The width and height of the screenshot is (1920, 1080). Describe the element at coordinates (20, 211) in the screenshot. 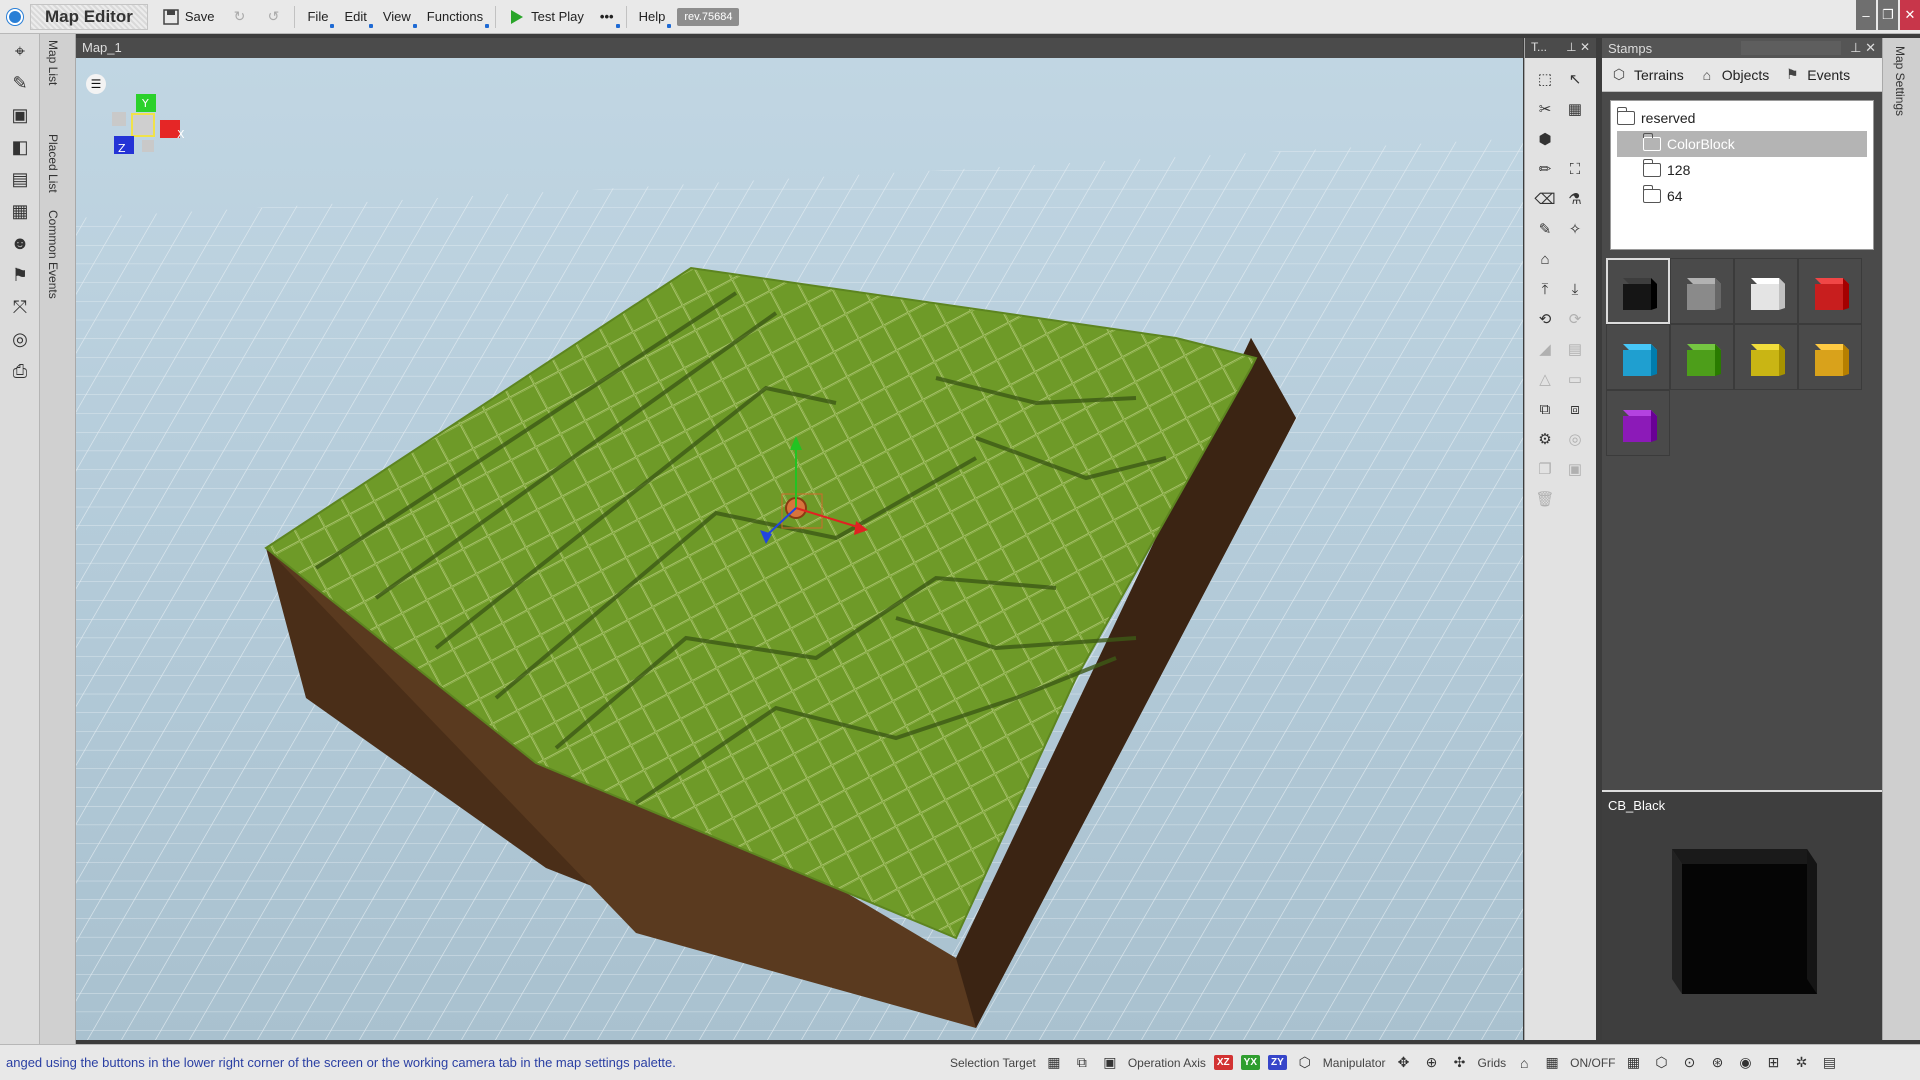

I see `layout-icon: ▦` at that location.